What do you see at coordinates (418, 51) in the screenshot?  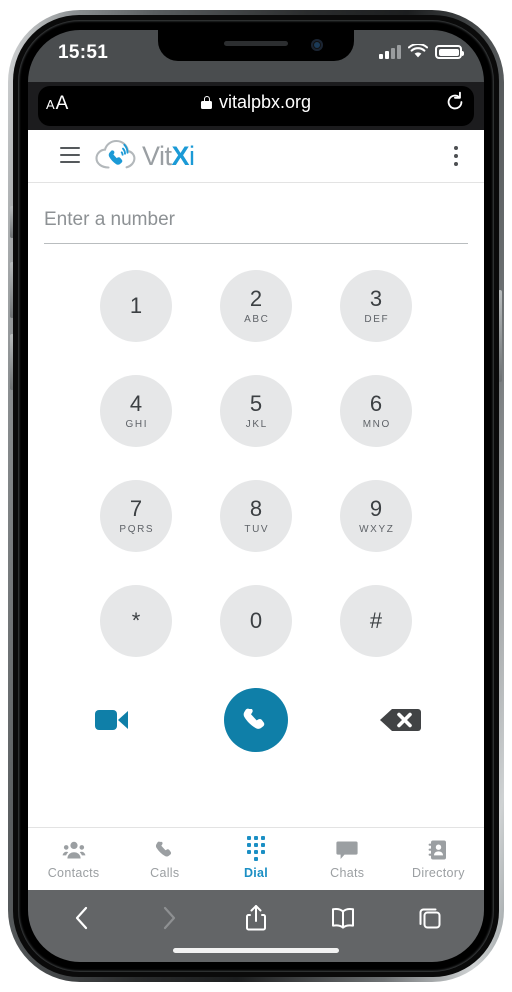 I see `wifi-icon` at bounding box center [418, 51].